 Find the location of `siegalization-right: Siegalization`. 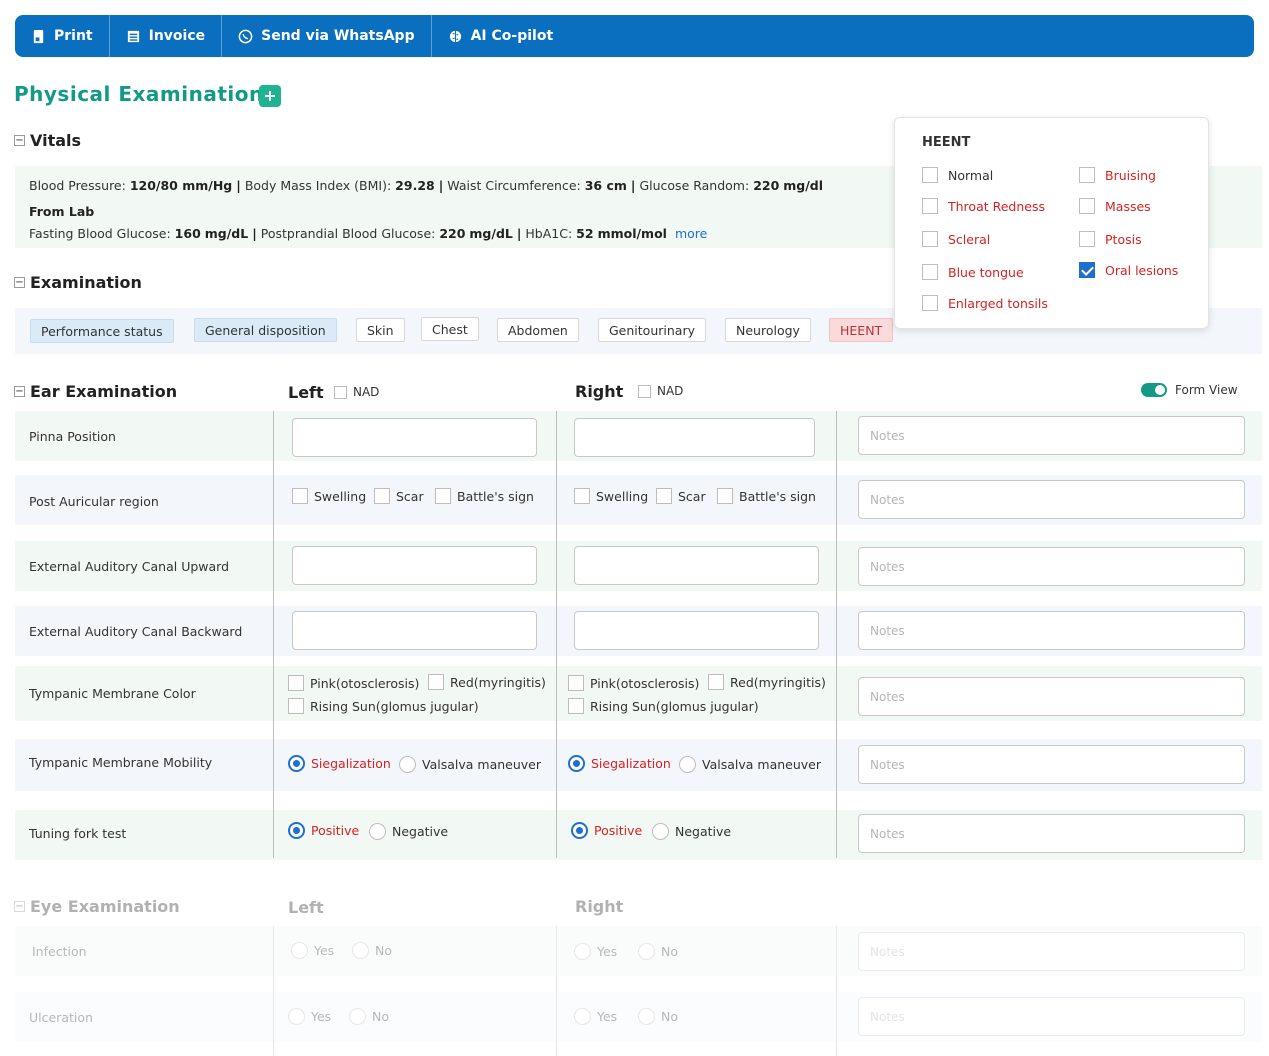

siegalization-right: Siegalization is located at coordinates (619, 763).